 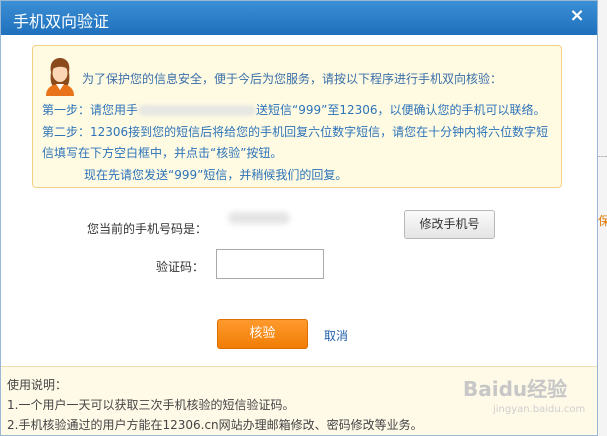 I want to click on background-divider, so click(x=602, y=156).